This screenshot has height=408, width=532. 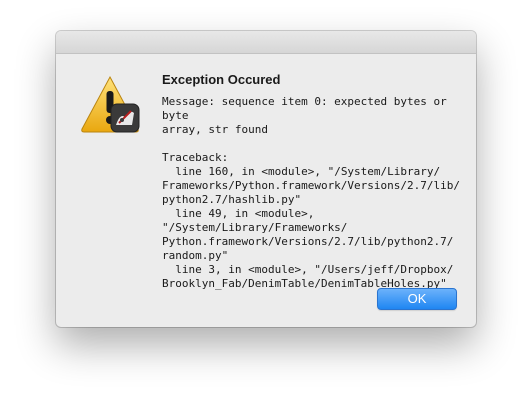 I want to click on app-badge-icon, so click(x=125, y=118).